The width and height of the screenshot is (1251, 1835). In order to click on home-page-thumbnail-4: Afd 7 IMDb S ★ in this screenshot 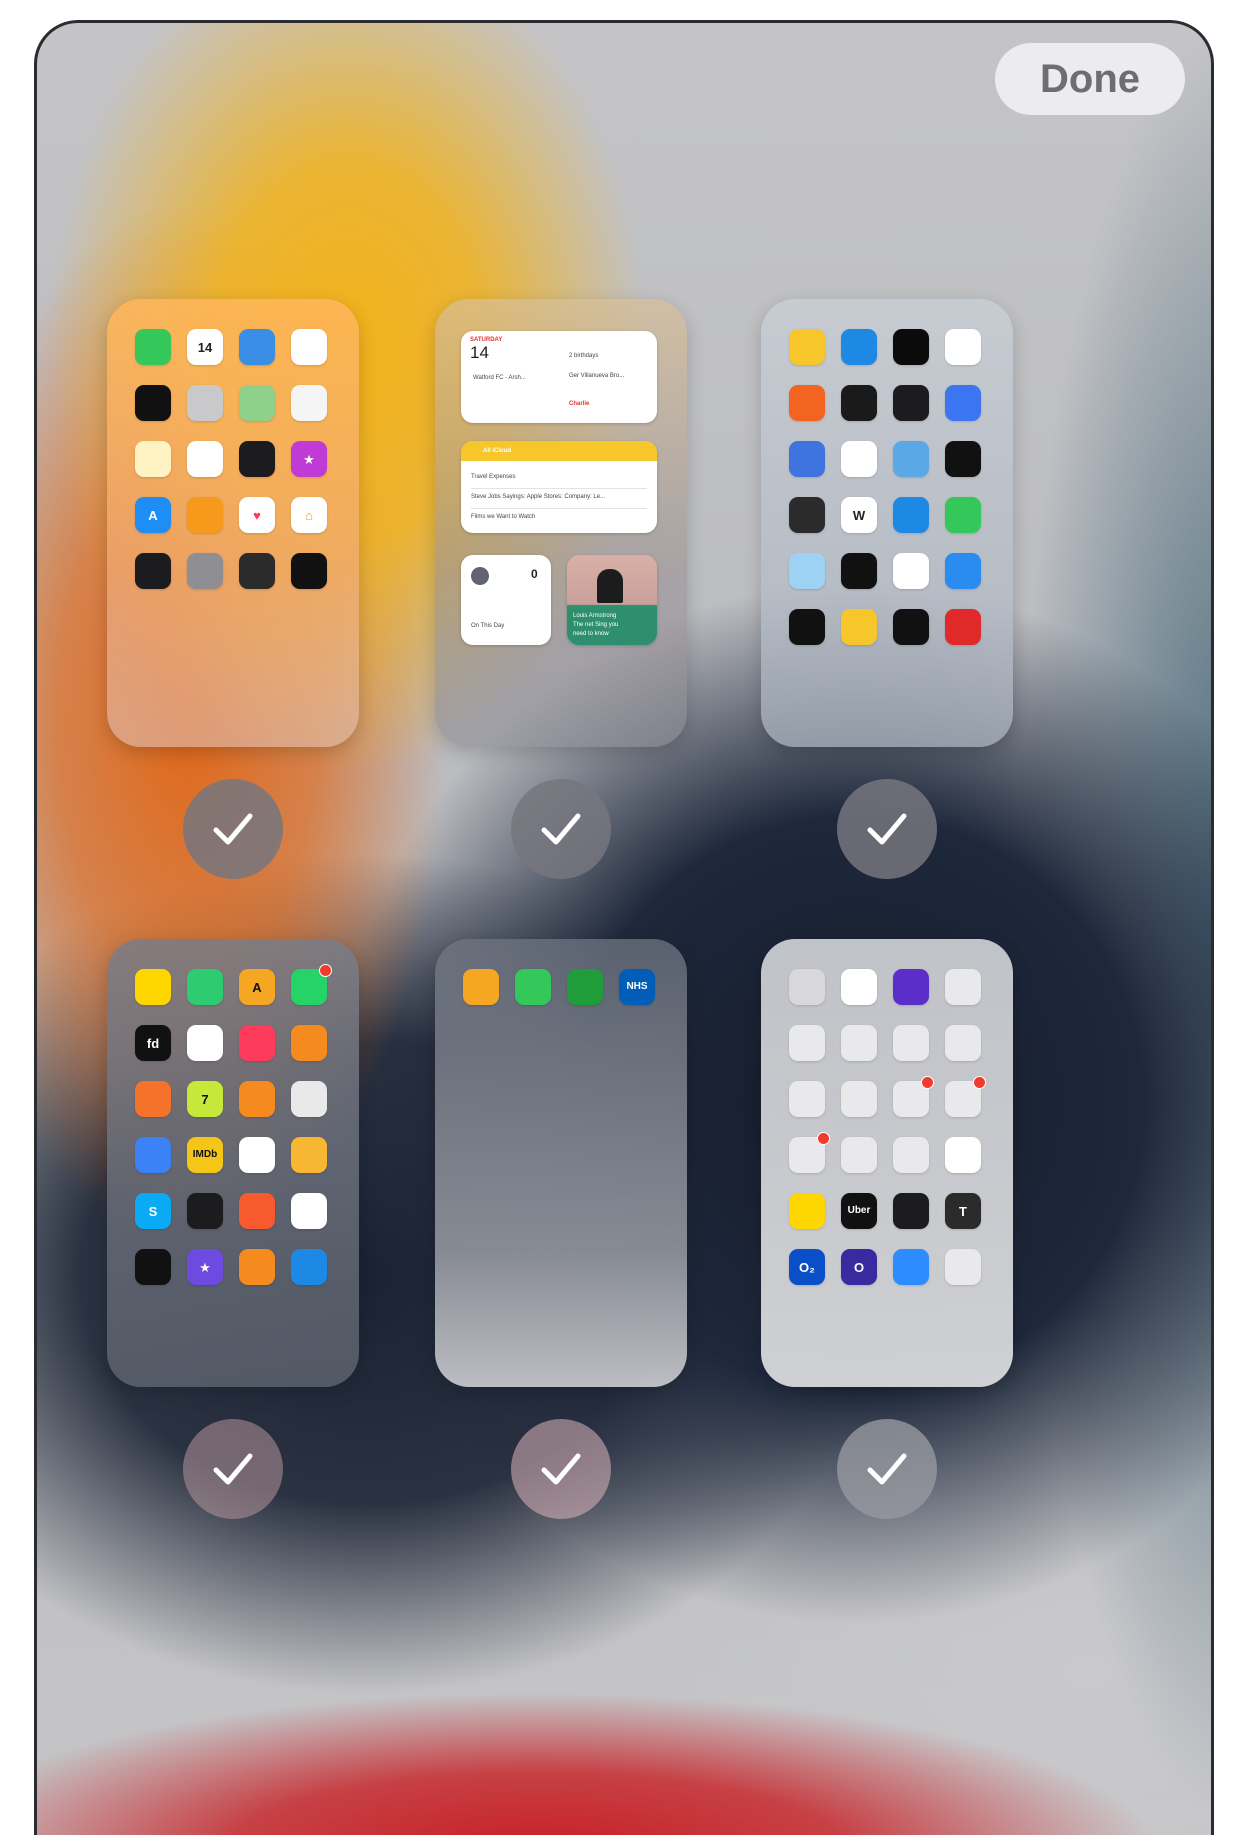, I will do `click(233, 1163)`.